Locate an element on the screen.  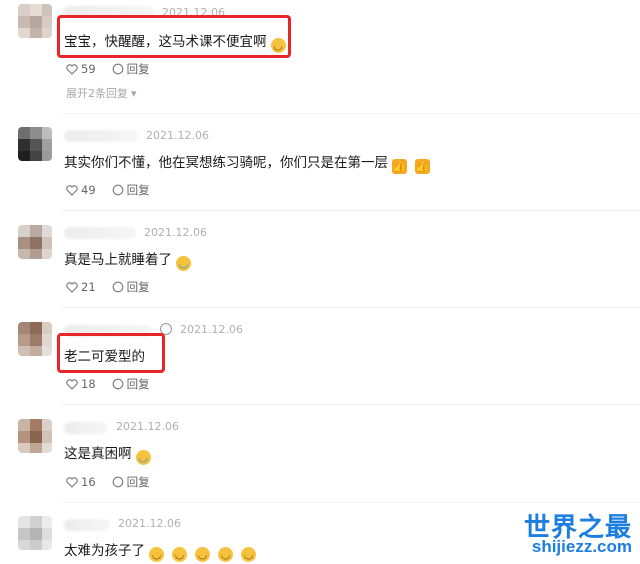
like-button: 18 is located at coordinates (81, 384).